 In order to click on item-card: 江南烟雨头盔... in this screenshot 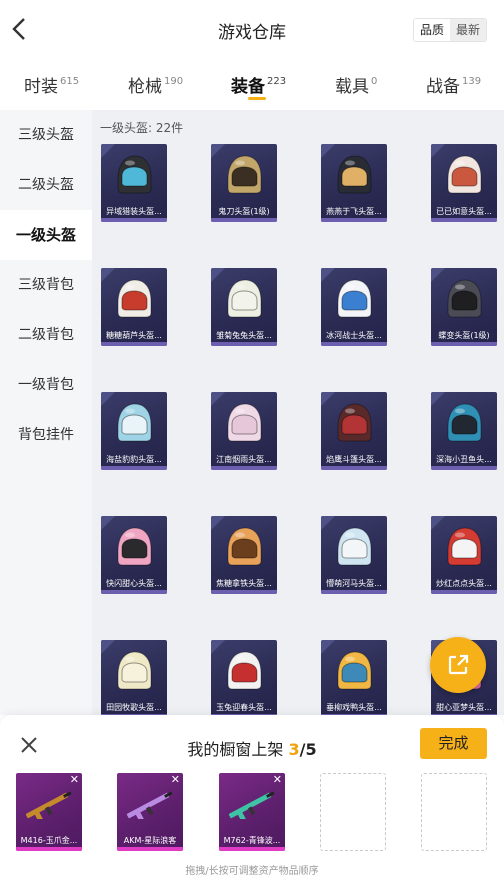, I will do `click(244, 431)`.